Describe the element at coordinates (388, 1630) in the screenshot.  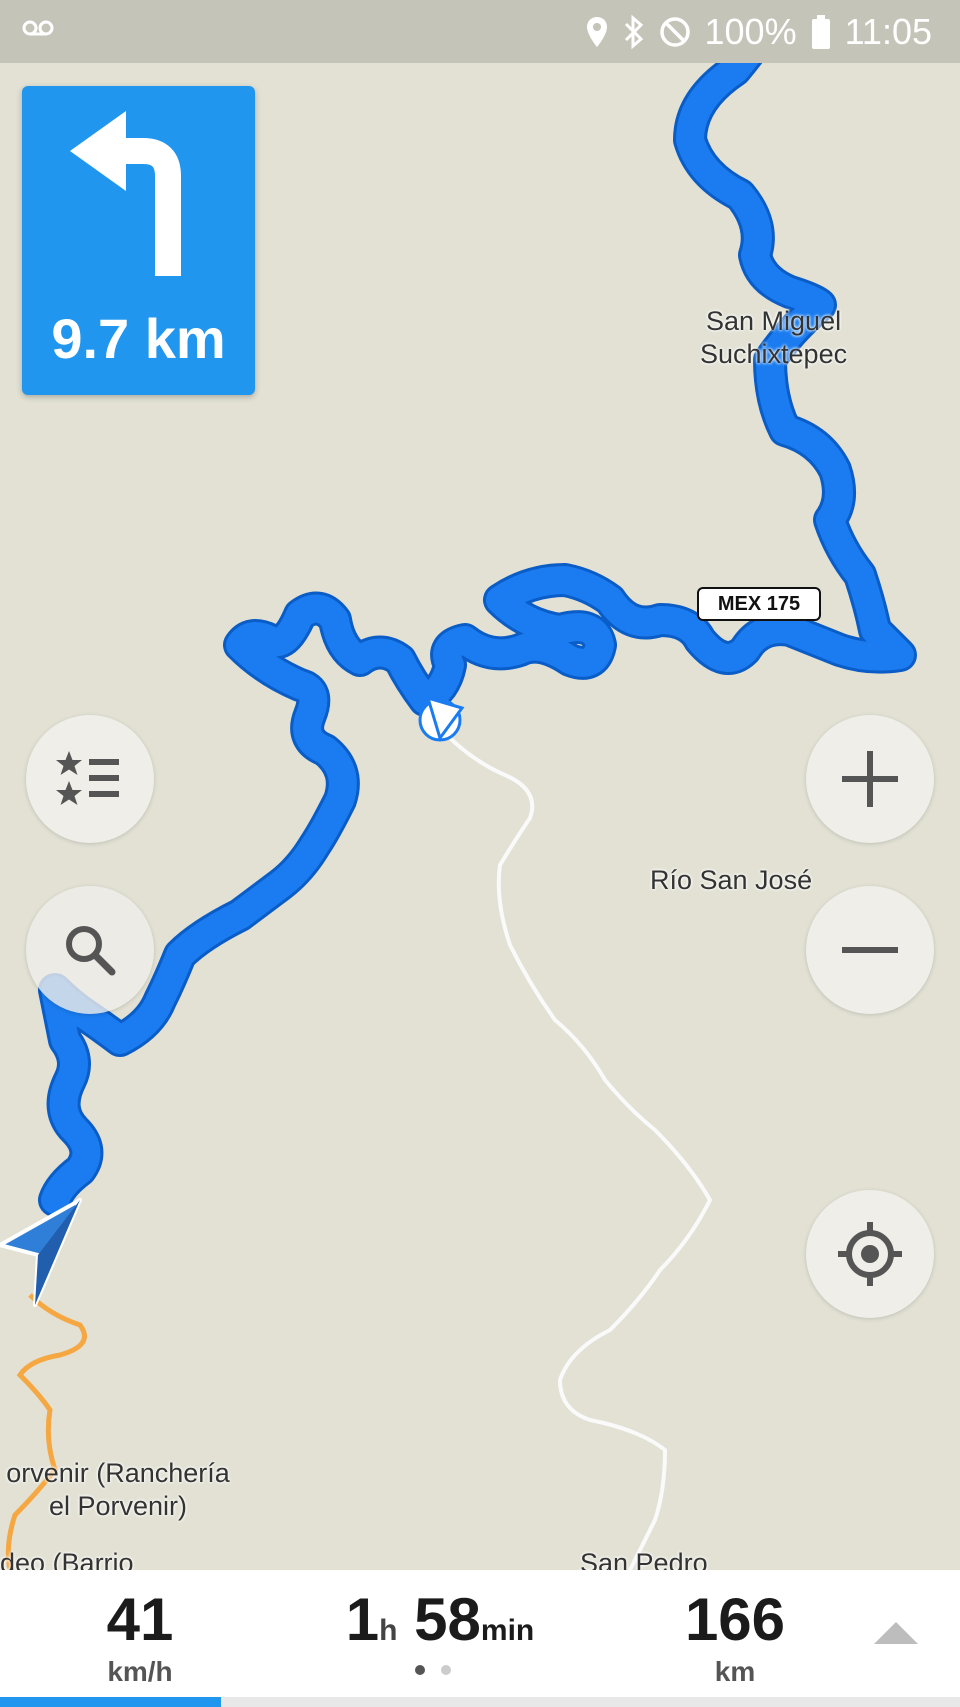
I see `eta-hours-unit: h` at that location.